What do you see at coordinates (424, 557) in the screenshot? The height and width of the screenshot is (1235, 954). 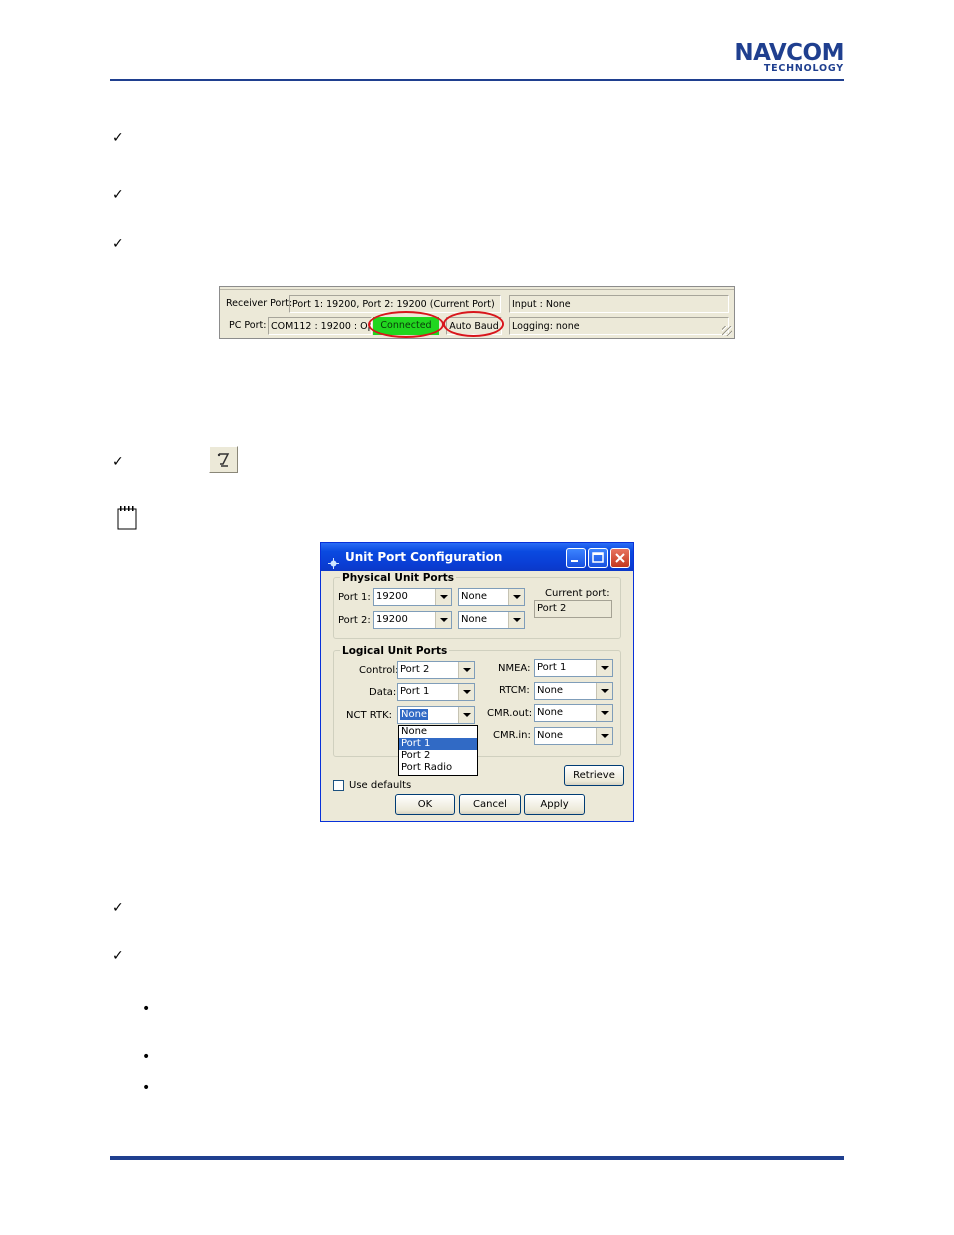 I see `dialog-title: Unit Port Configuration` at bounding box center [424, 557].